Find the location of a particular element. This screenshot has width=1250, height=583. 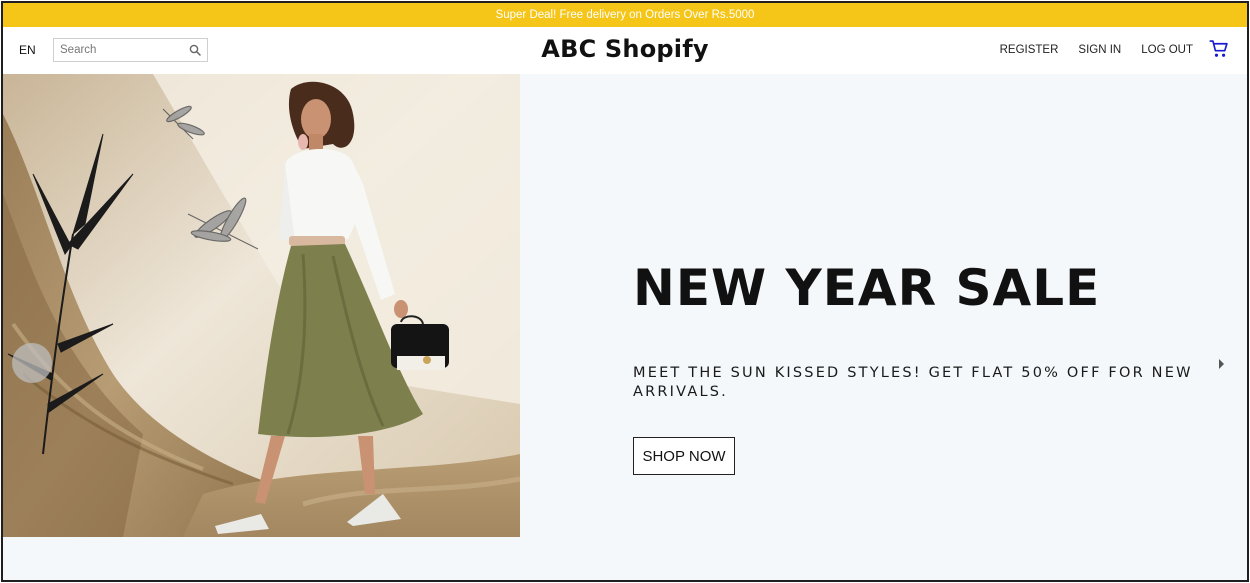

shop-now-button: SHOP NOW is located at coordinates (684, 456).